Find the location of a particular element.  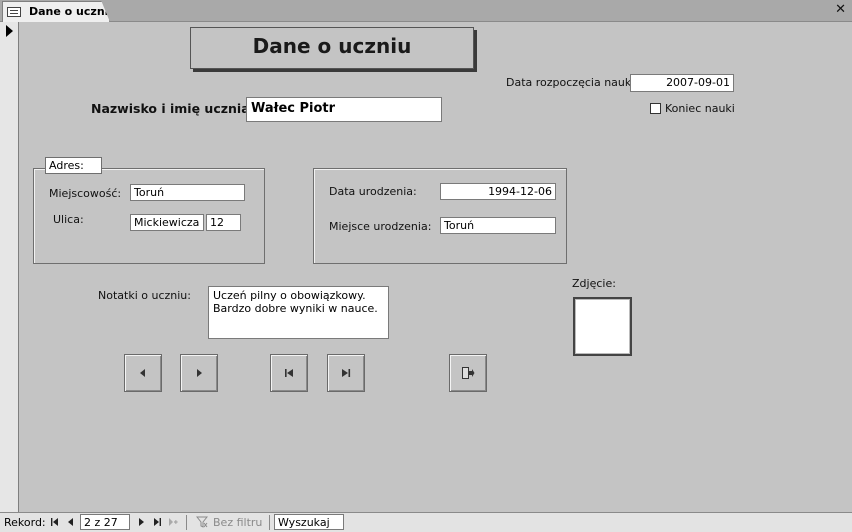

first-record-icon is located at coordinates (289, 373).